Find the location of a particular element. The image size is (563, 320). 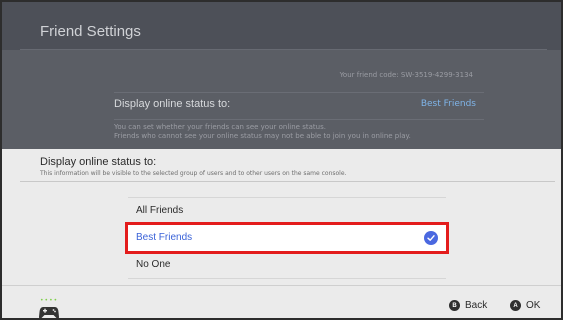

back-button: B Back is located at coordinates (468, 305).